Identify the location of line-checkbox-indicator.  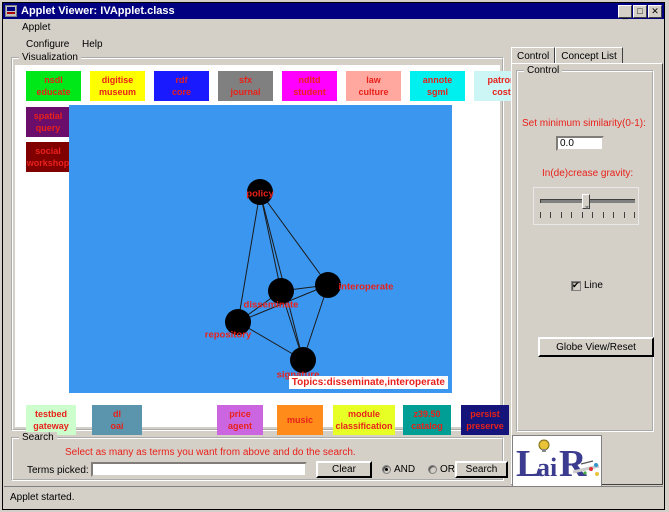
(576, 285).